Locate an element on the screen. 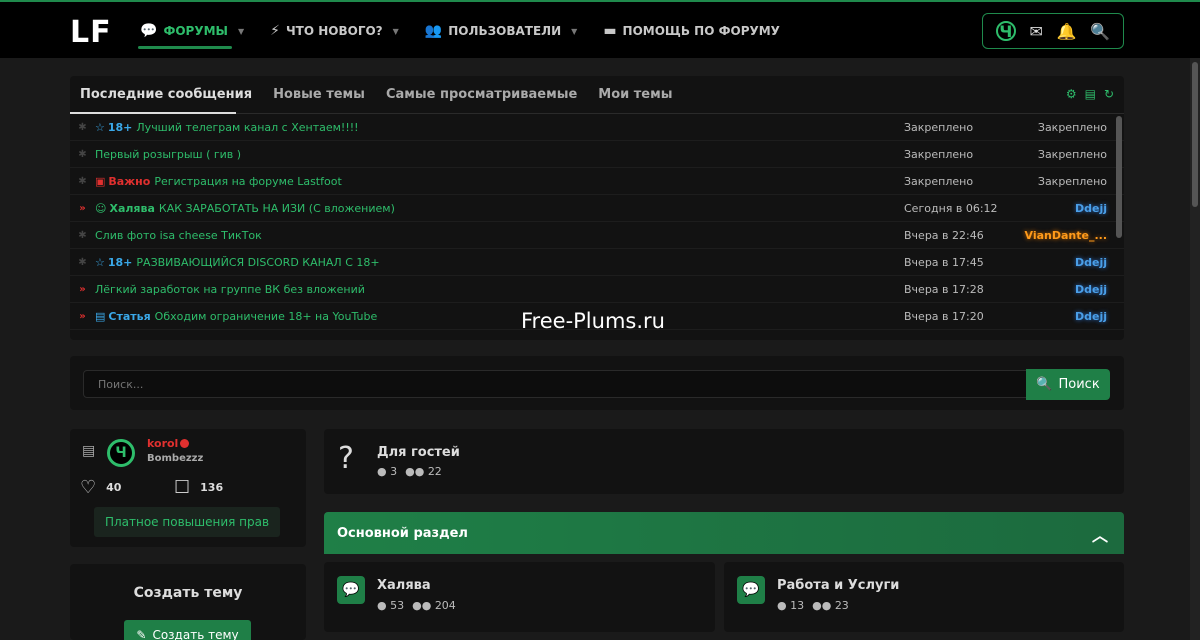 Image resolution: width=1200 pixels, height=640 pixels. archive-icon: ▤ is located at coordinates (1090, 94).